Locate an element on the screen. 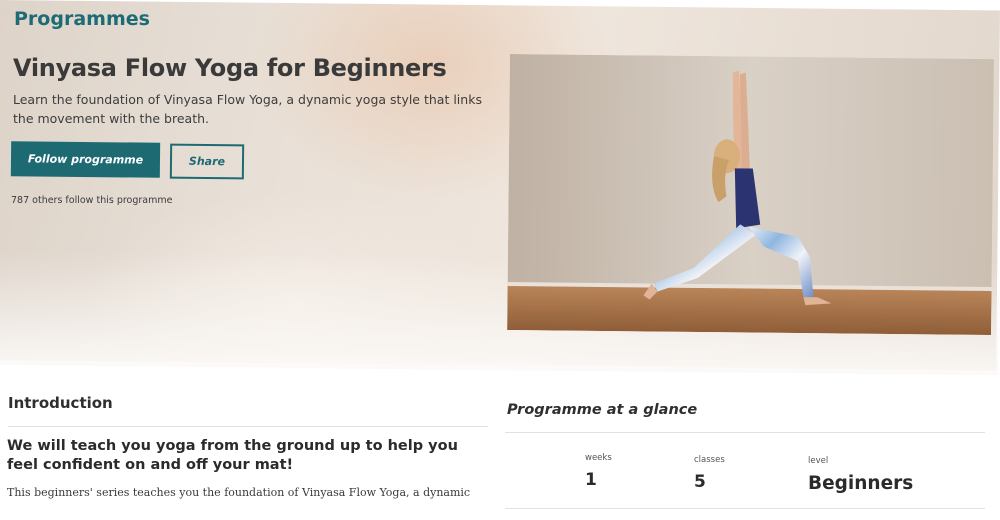  stat-classes-label: classes is located at coordinates (709, 460).